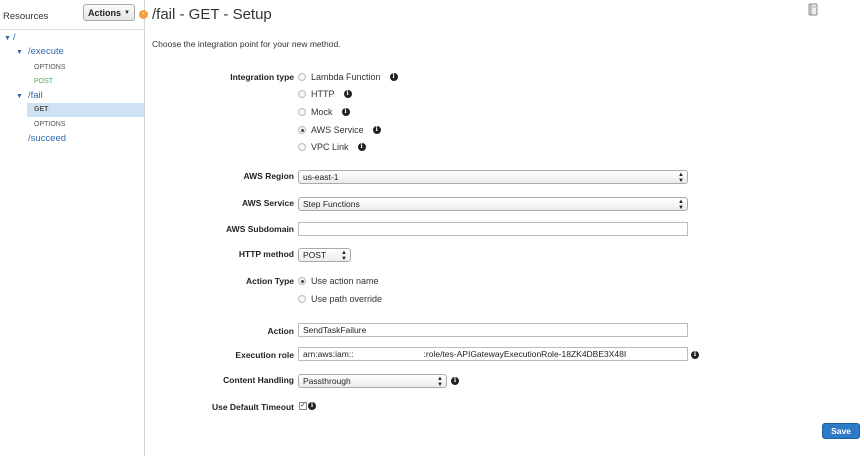 This screenshot has height=456, width=864. What do you see at coordinates (332, 147) in the screenshot?
I see `radio-vpc-link: VPC Link i` at bounding box center [332, 147].